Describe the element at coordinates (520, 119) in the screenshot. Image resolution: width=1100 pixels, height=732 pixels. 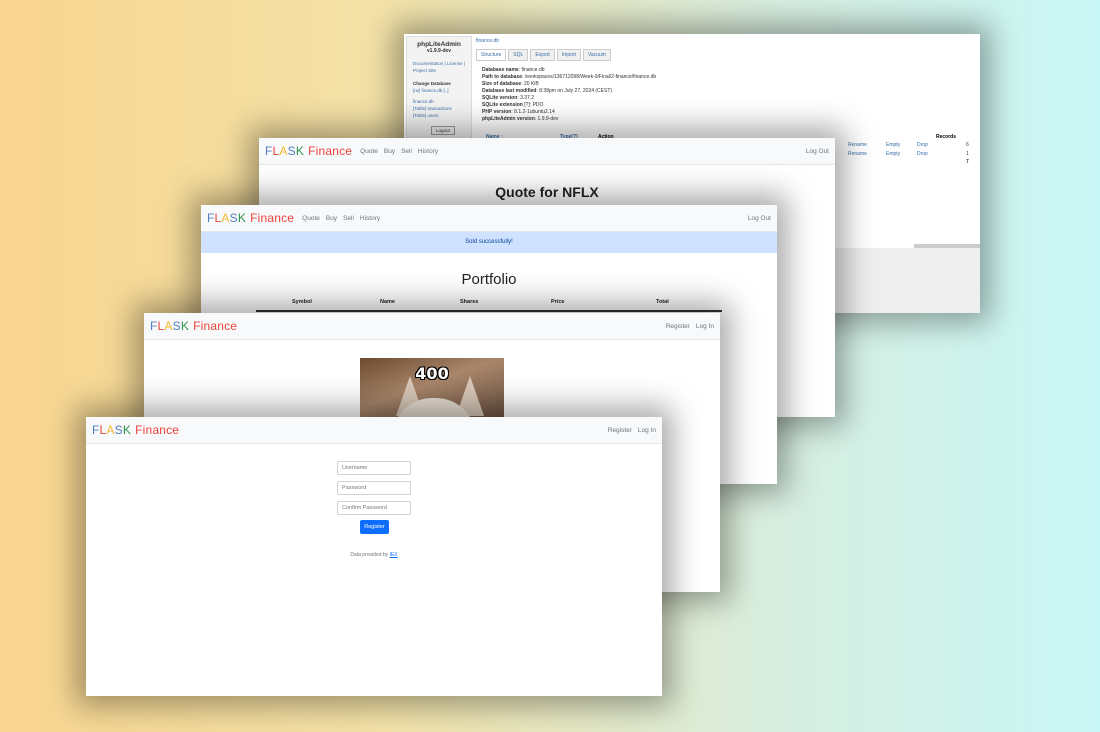
I see `info-row: phpLiteAdmin version: 1.9.9-dev` at that location.